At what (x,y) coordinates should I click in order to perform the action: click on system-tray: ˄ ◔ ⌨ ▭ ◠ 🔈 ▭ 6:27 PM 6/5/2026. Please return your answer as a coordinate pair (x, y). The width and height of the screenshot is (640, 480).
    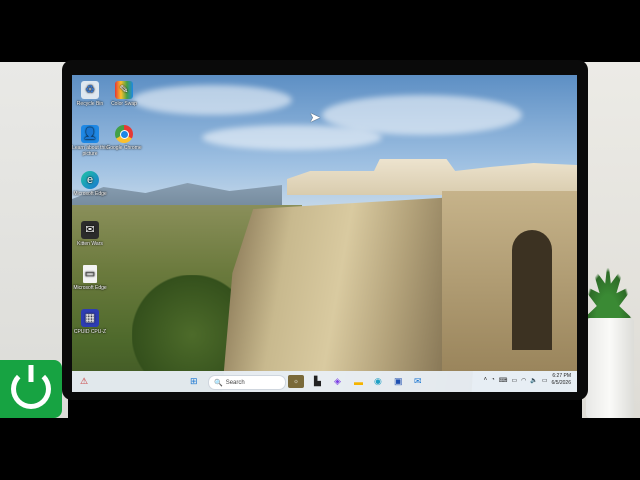
    Looking at the image, I should click on (527, 380).